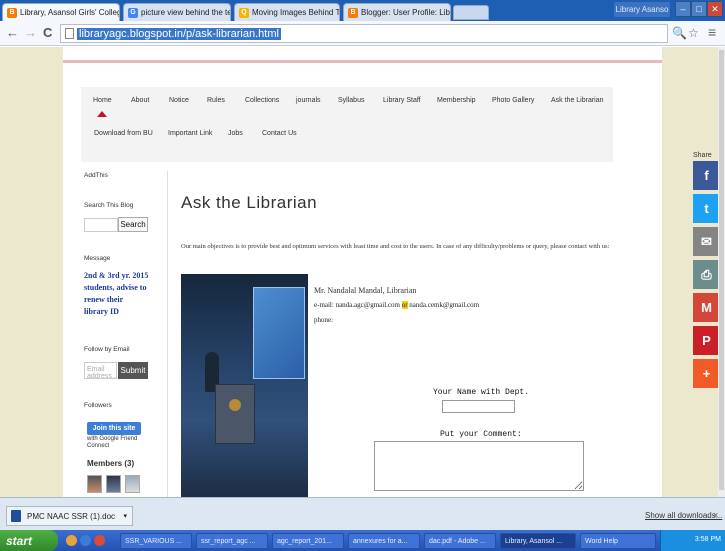  What do you see at coordinates (405, 12) in the screenshot?
I see `tab-title: Blogger: User Profile: Library` at bounding box center [405, 12].